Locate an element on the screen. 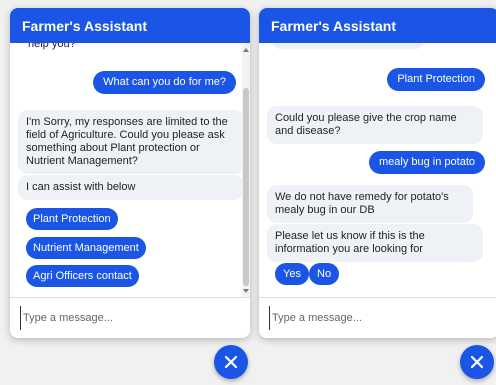  scroll-up-icon is located at coordinates (246, 50).